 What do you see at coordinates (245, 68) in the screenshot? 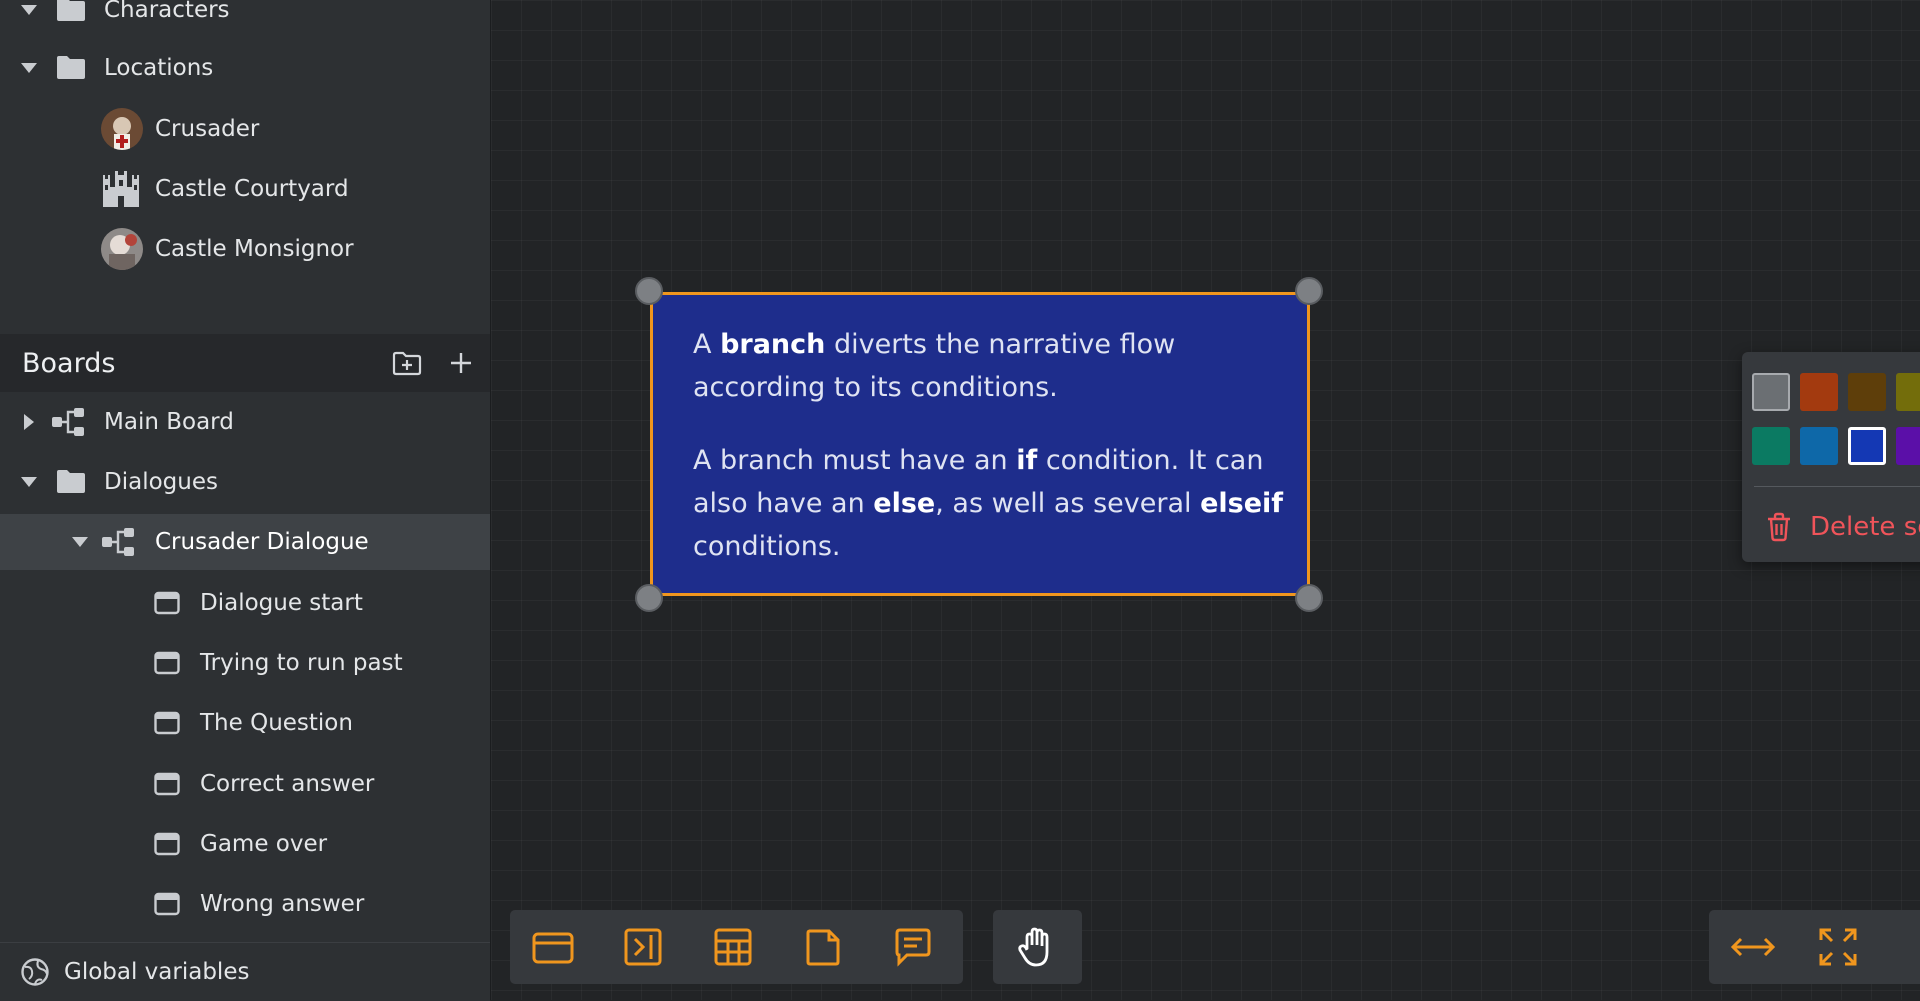
I see `tree-item-locations: Locations` at bounding box center [245, 68].